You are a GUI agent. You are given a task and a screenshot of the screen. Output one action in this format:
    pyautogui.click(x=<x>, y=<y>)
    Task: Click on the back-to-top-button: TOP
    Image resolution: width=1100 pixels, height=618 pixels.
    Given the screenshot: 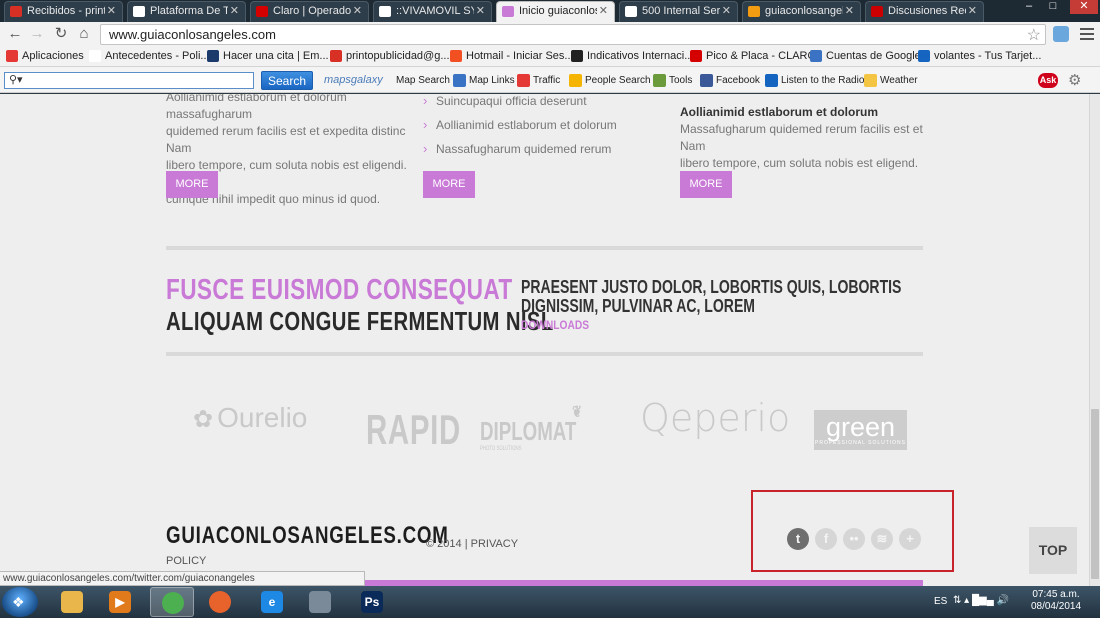 What is the action you would take?
    pyautogui.click(x=1053, y=550)
    